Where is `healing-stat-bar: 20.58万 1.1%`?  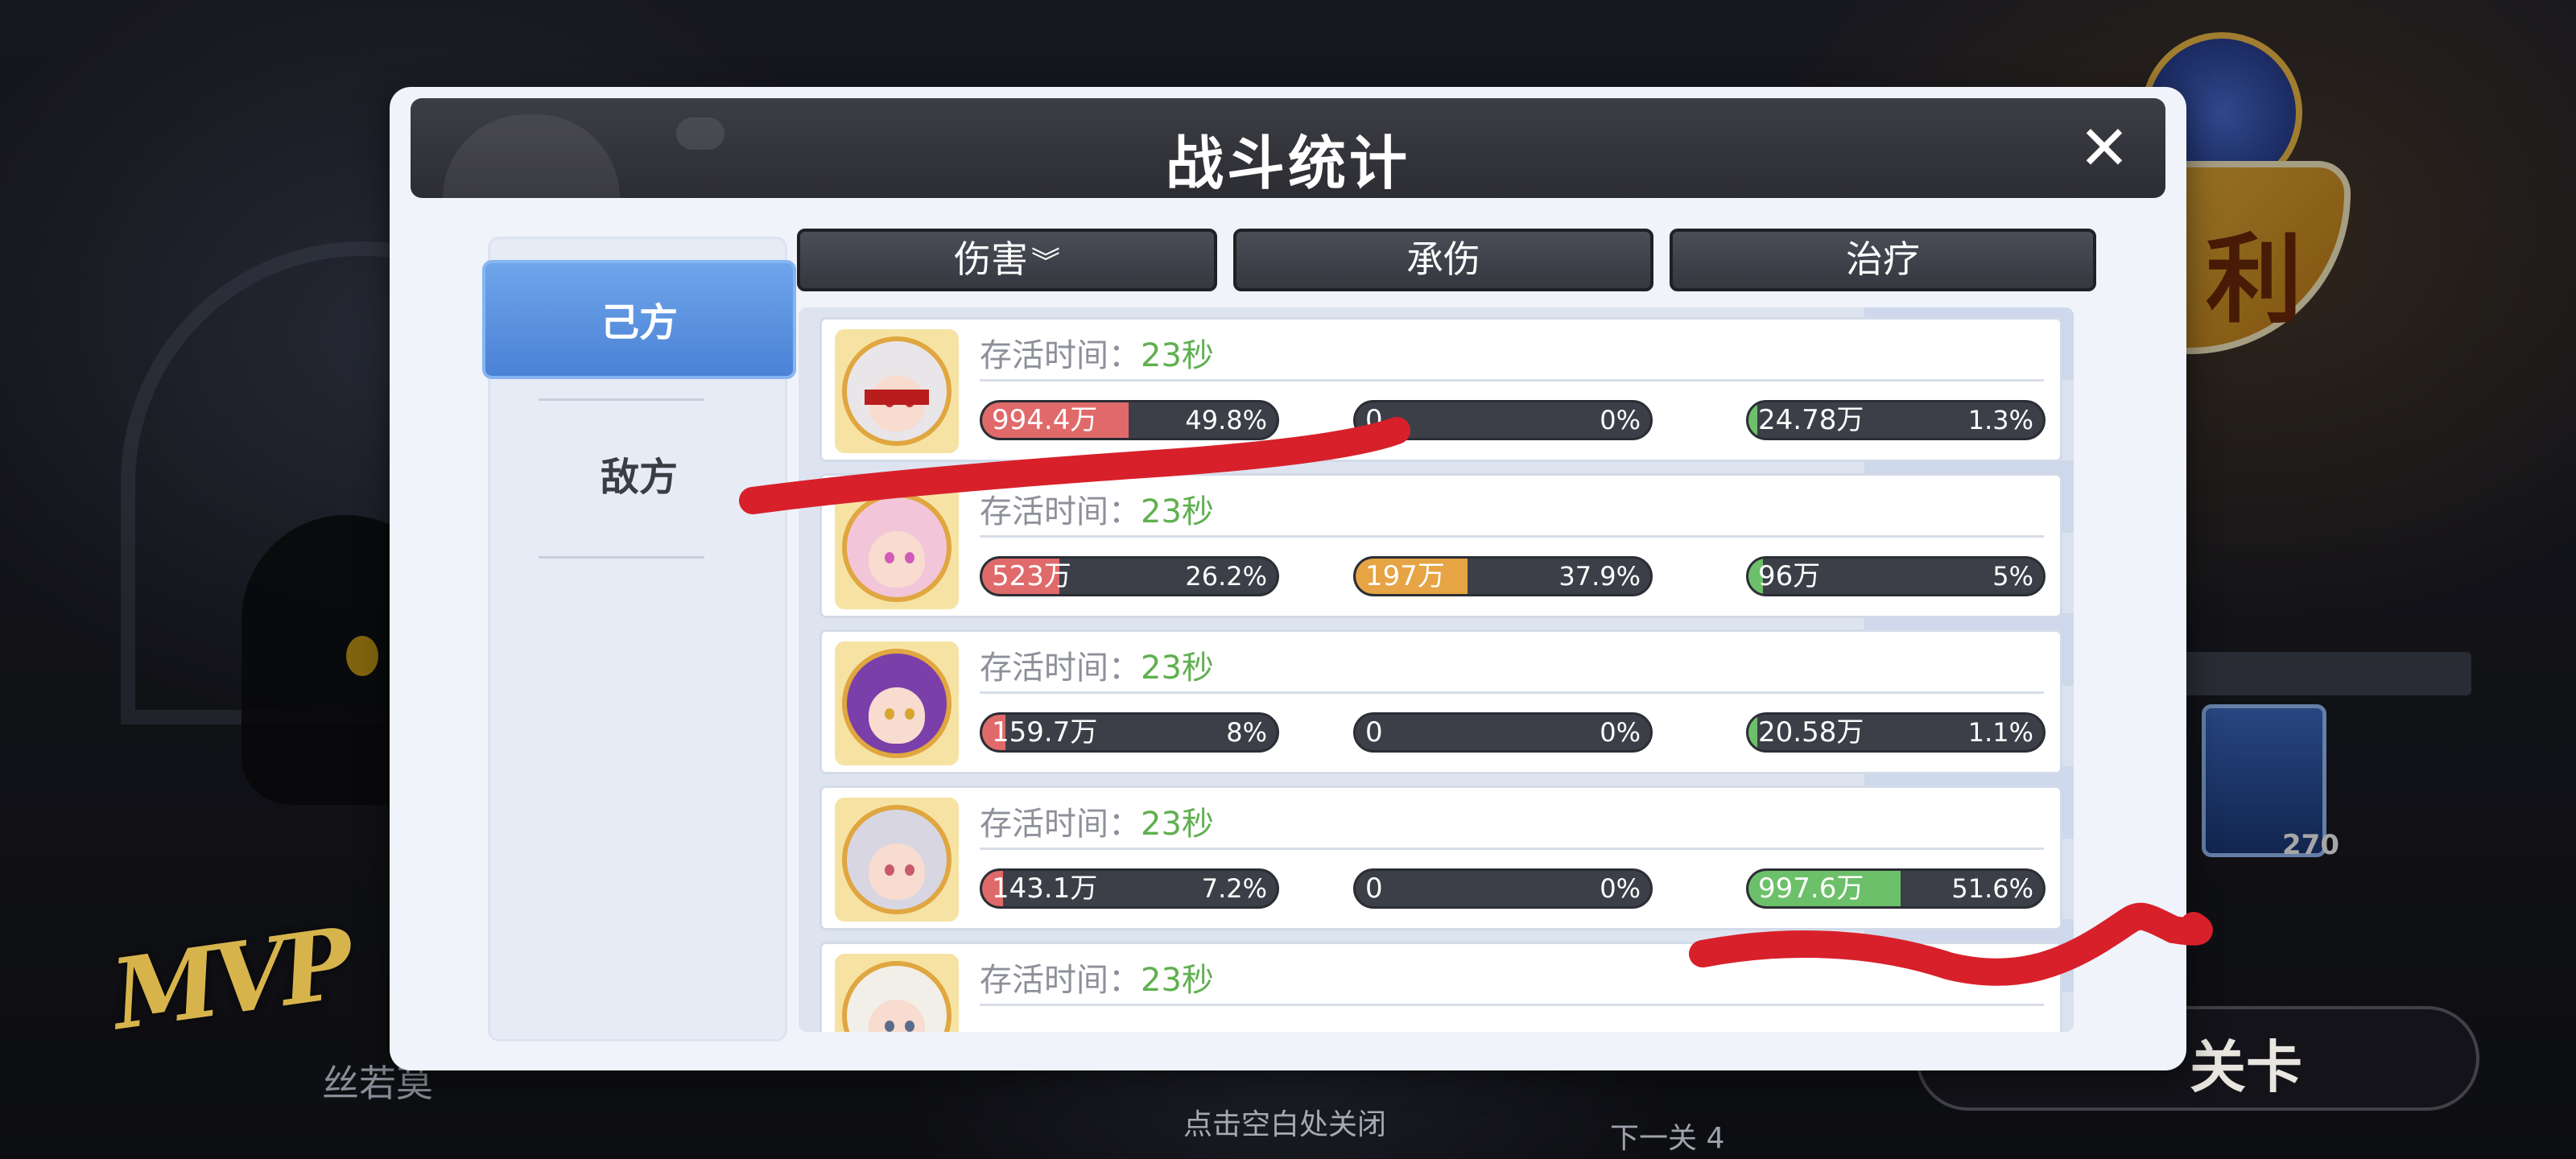 healing-stat-bar: 20.58万 1.1% is located at coordinates (1896, 732).